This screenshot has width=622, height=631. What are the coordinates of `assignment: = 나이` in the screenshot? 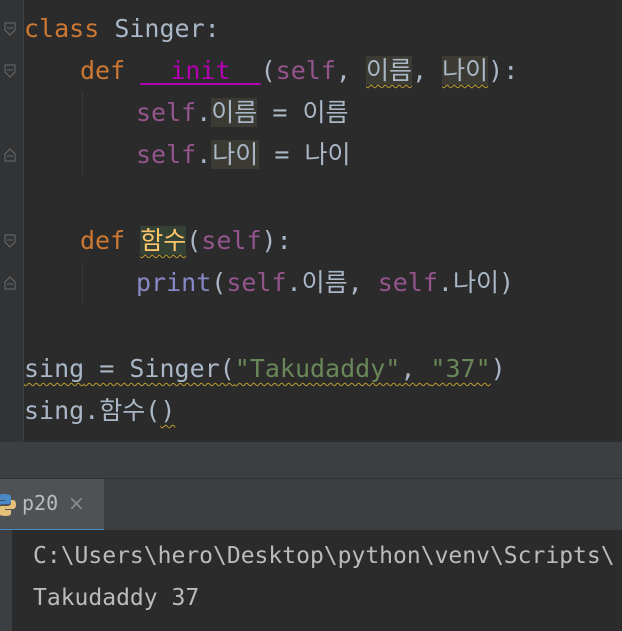 It's located at (305, 154).